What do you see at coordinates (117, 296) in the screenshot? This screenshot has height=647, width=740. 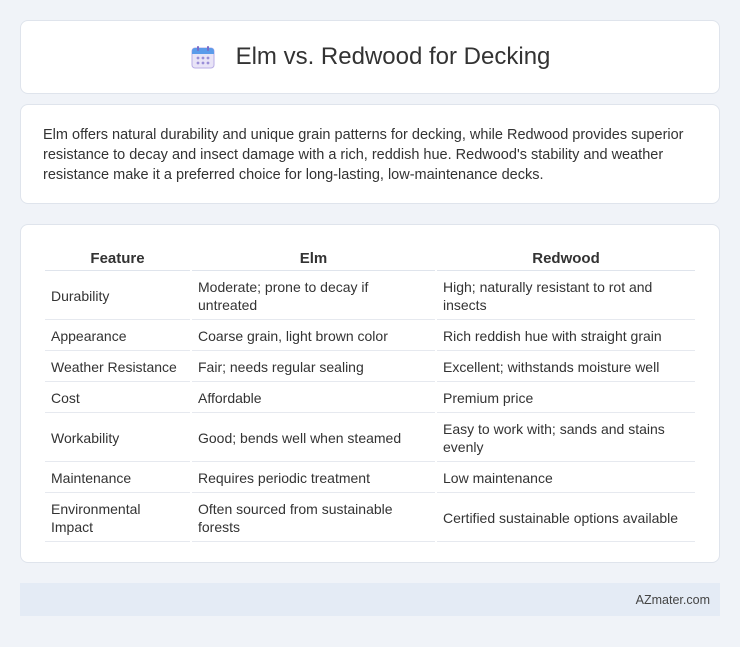 I see `cell-feature: Durability` at bounding box center [117, 296].